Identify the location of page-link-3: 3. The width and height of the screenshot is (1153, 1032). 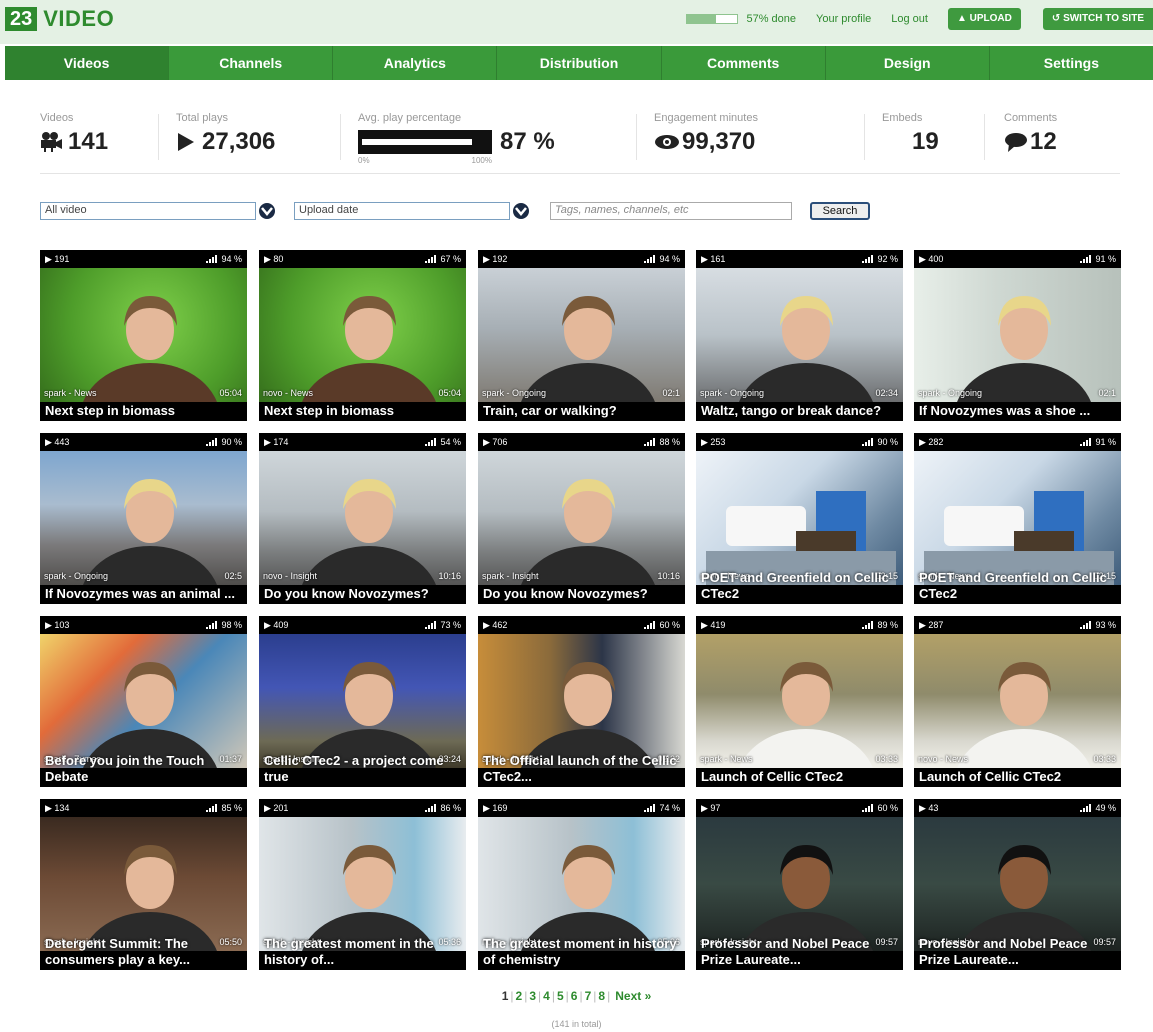
(532, 996).